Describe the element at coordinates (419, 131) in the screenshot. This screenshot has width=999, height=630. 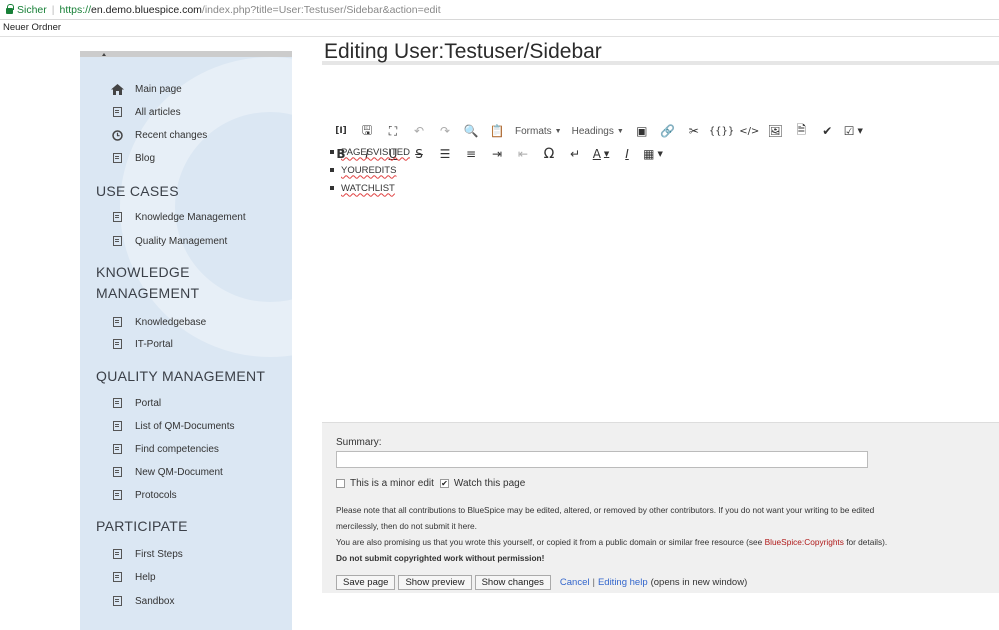
I see `undo-icon: ↶` at that location.